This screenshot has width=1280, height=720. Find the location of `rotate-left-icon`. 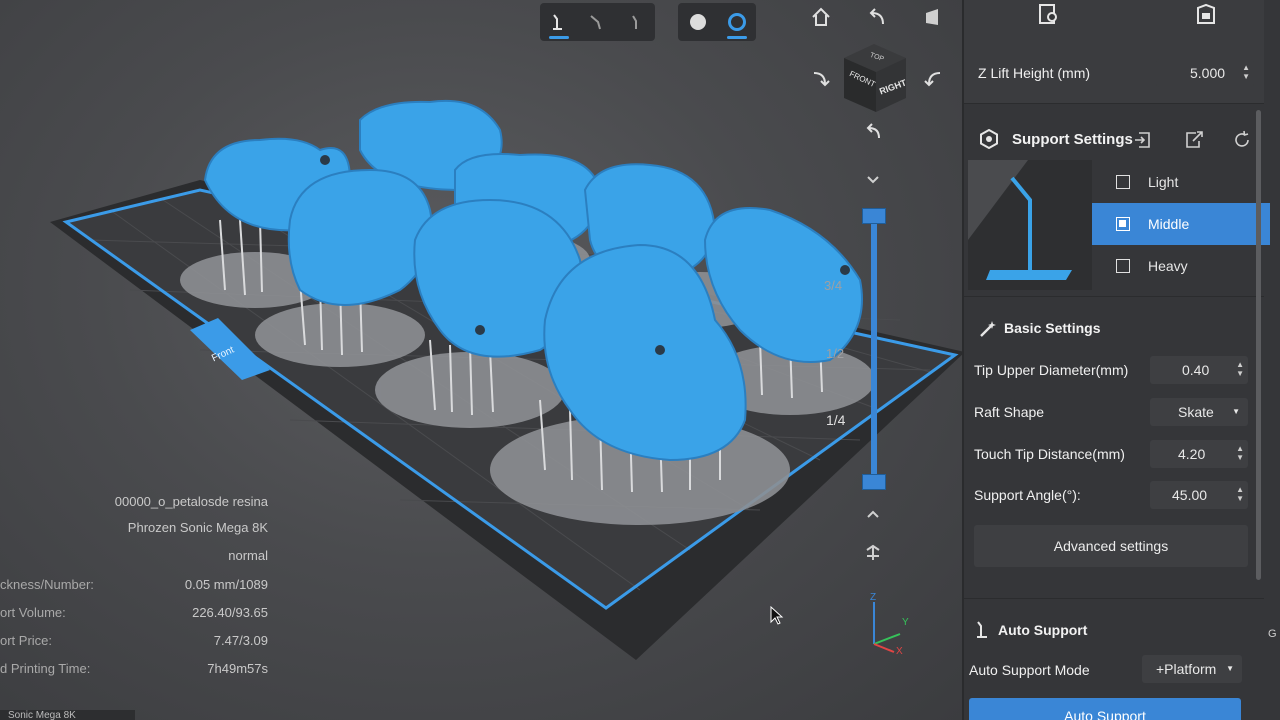

rotate-left-icon is located at coordinates (877, 17).